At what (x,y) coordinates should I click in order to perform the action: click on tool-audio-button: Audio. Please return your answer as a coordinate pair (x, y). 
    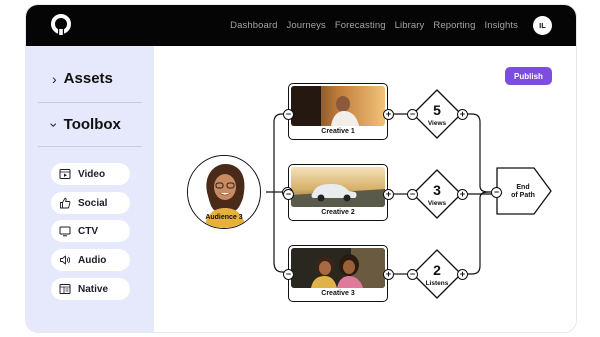
    Looking at the image, I should click on (90, 260).